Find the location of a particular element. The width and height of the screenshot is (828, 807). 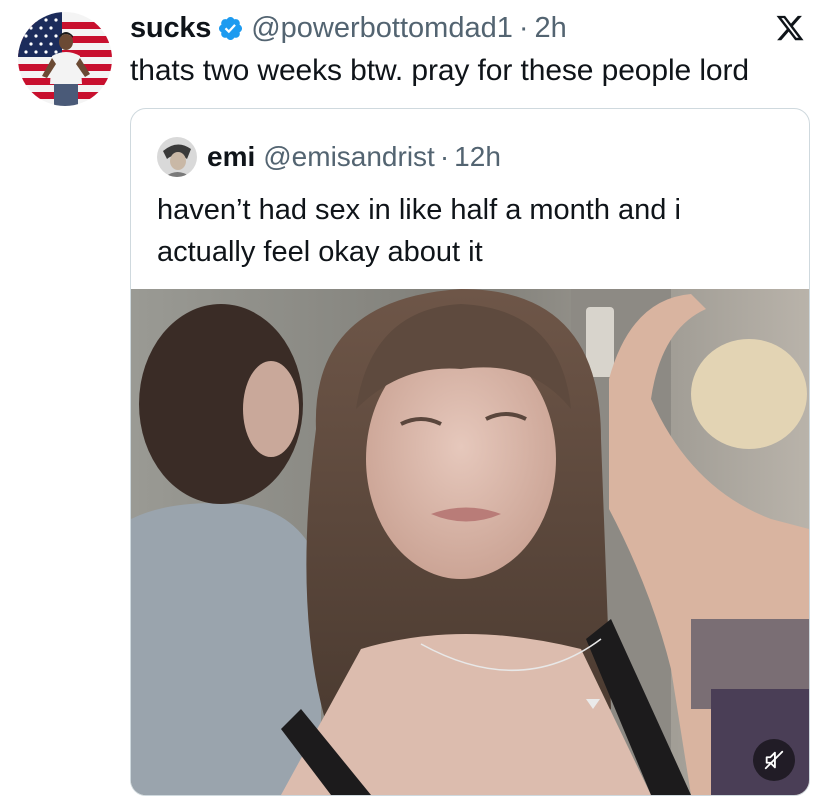

quoted-author-display-name: emi is located at coordinates (231, 157).